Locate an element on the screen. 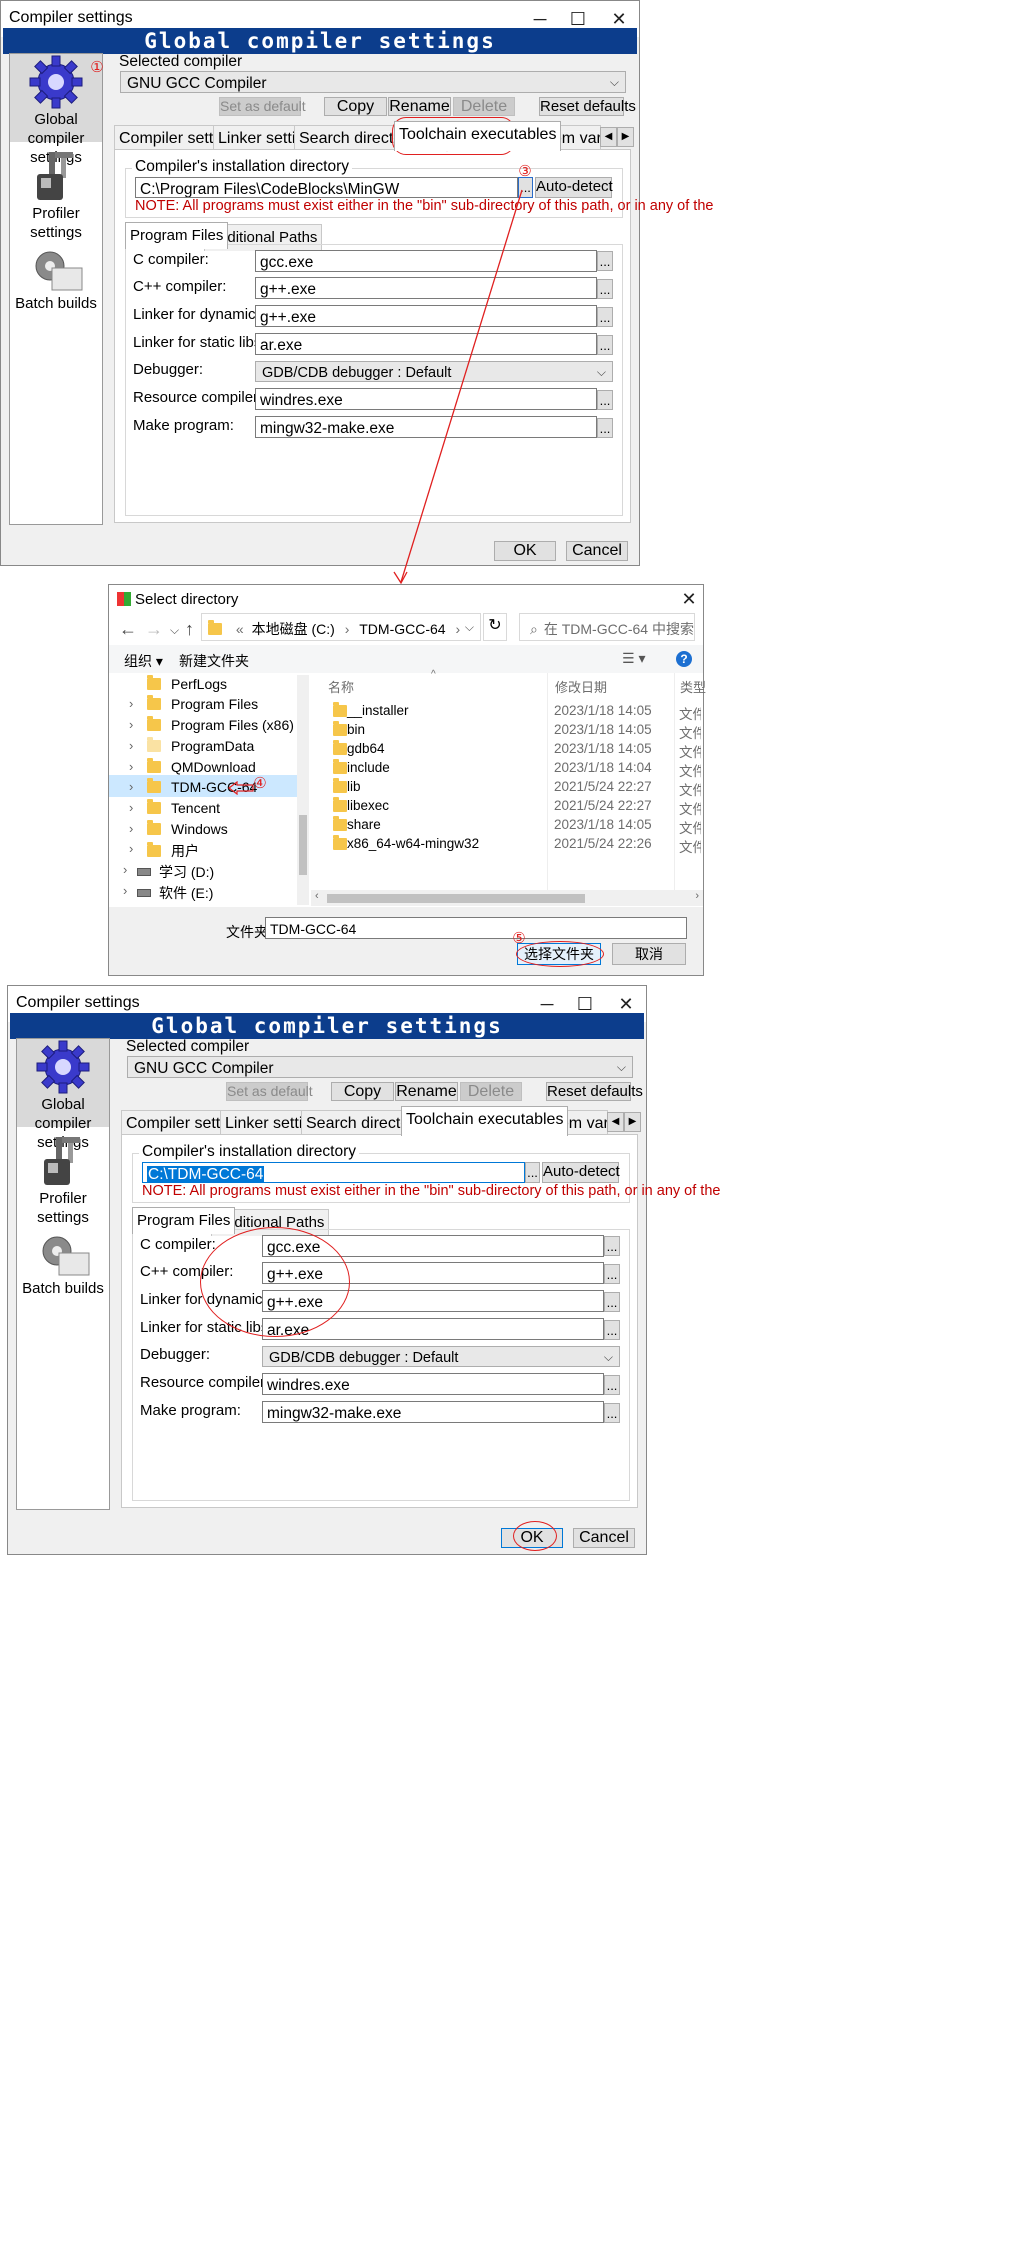 This screenshot has height=2262, width=1023. set-as-default-button: Set as default is located at coordinates (269, 1091).